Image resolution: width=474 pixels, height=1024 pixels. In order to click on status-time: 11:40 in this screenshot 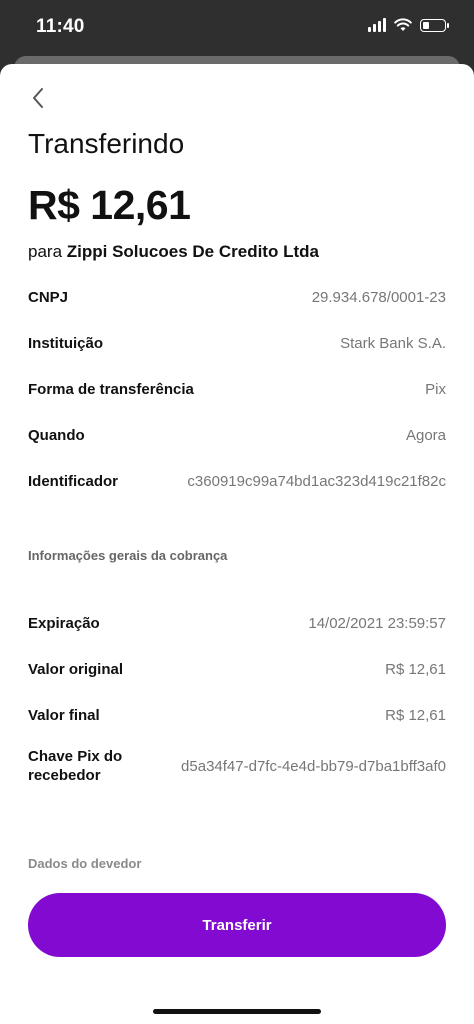, I will do `click(60, 26)`.